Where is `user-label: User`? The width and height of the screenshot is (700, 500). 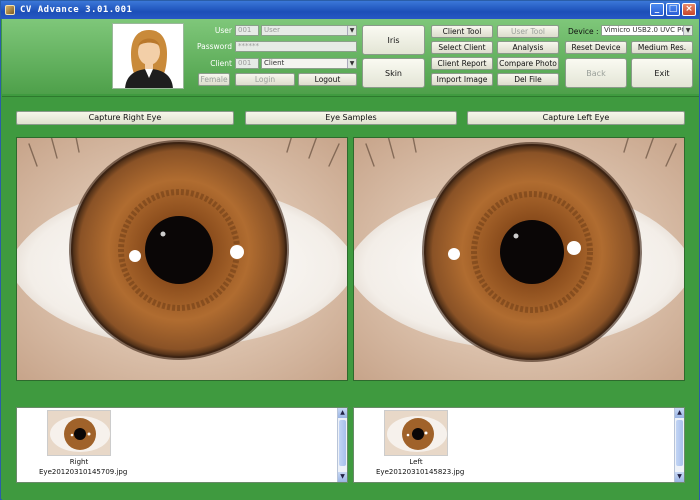 user-label: User is located at coordinates (223, 30).